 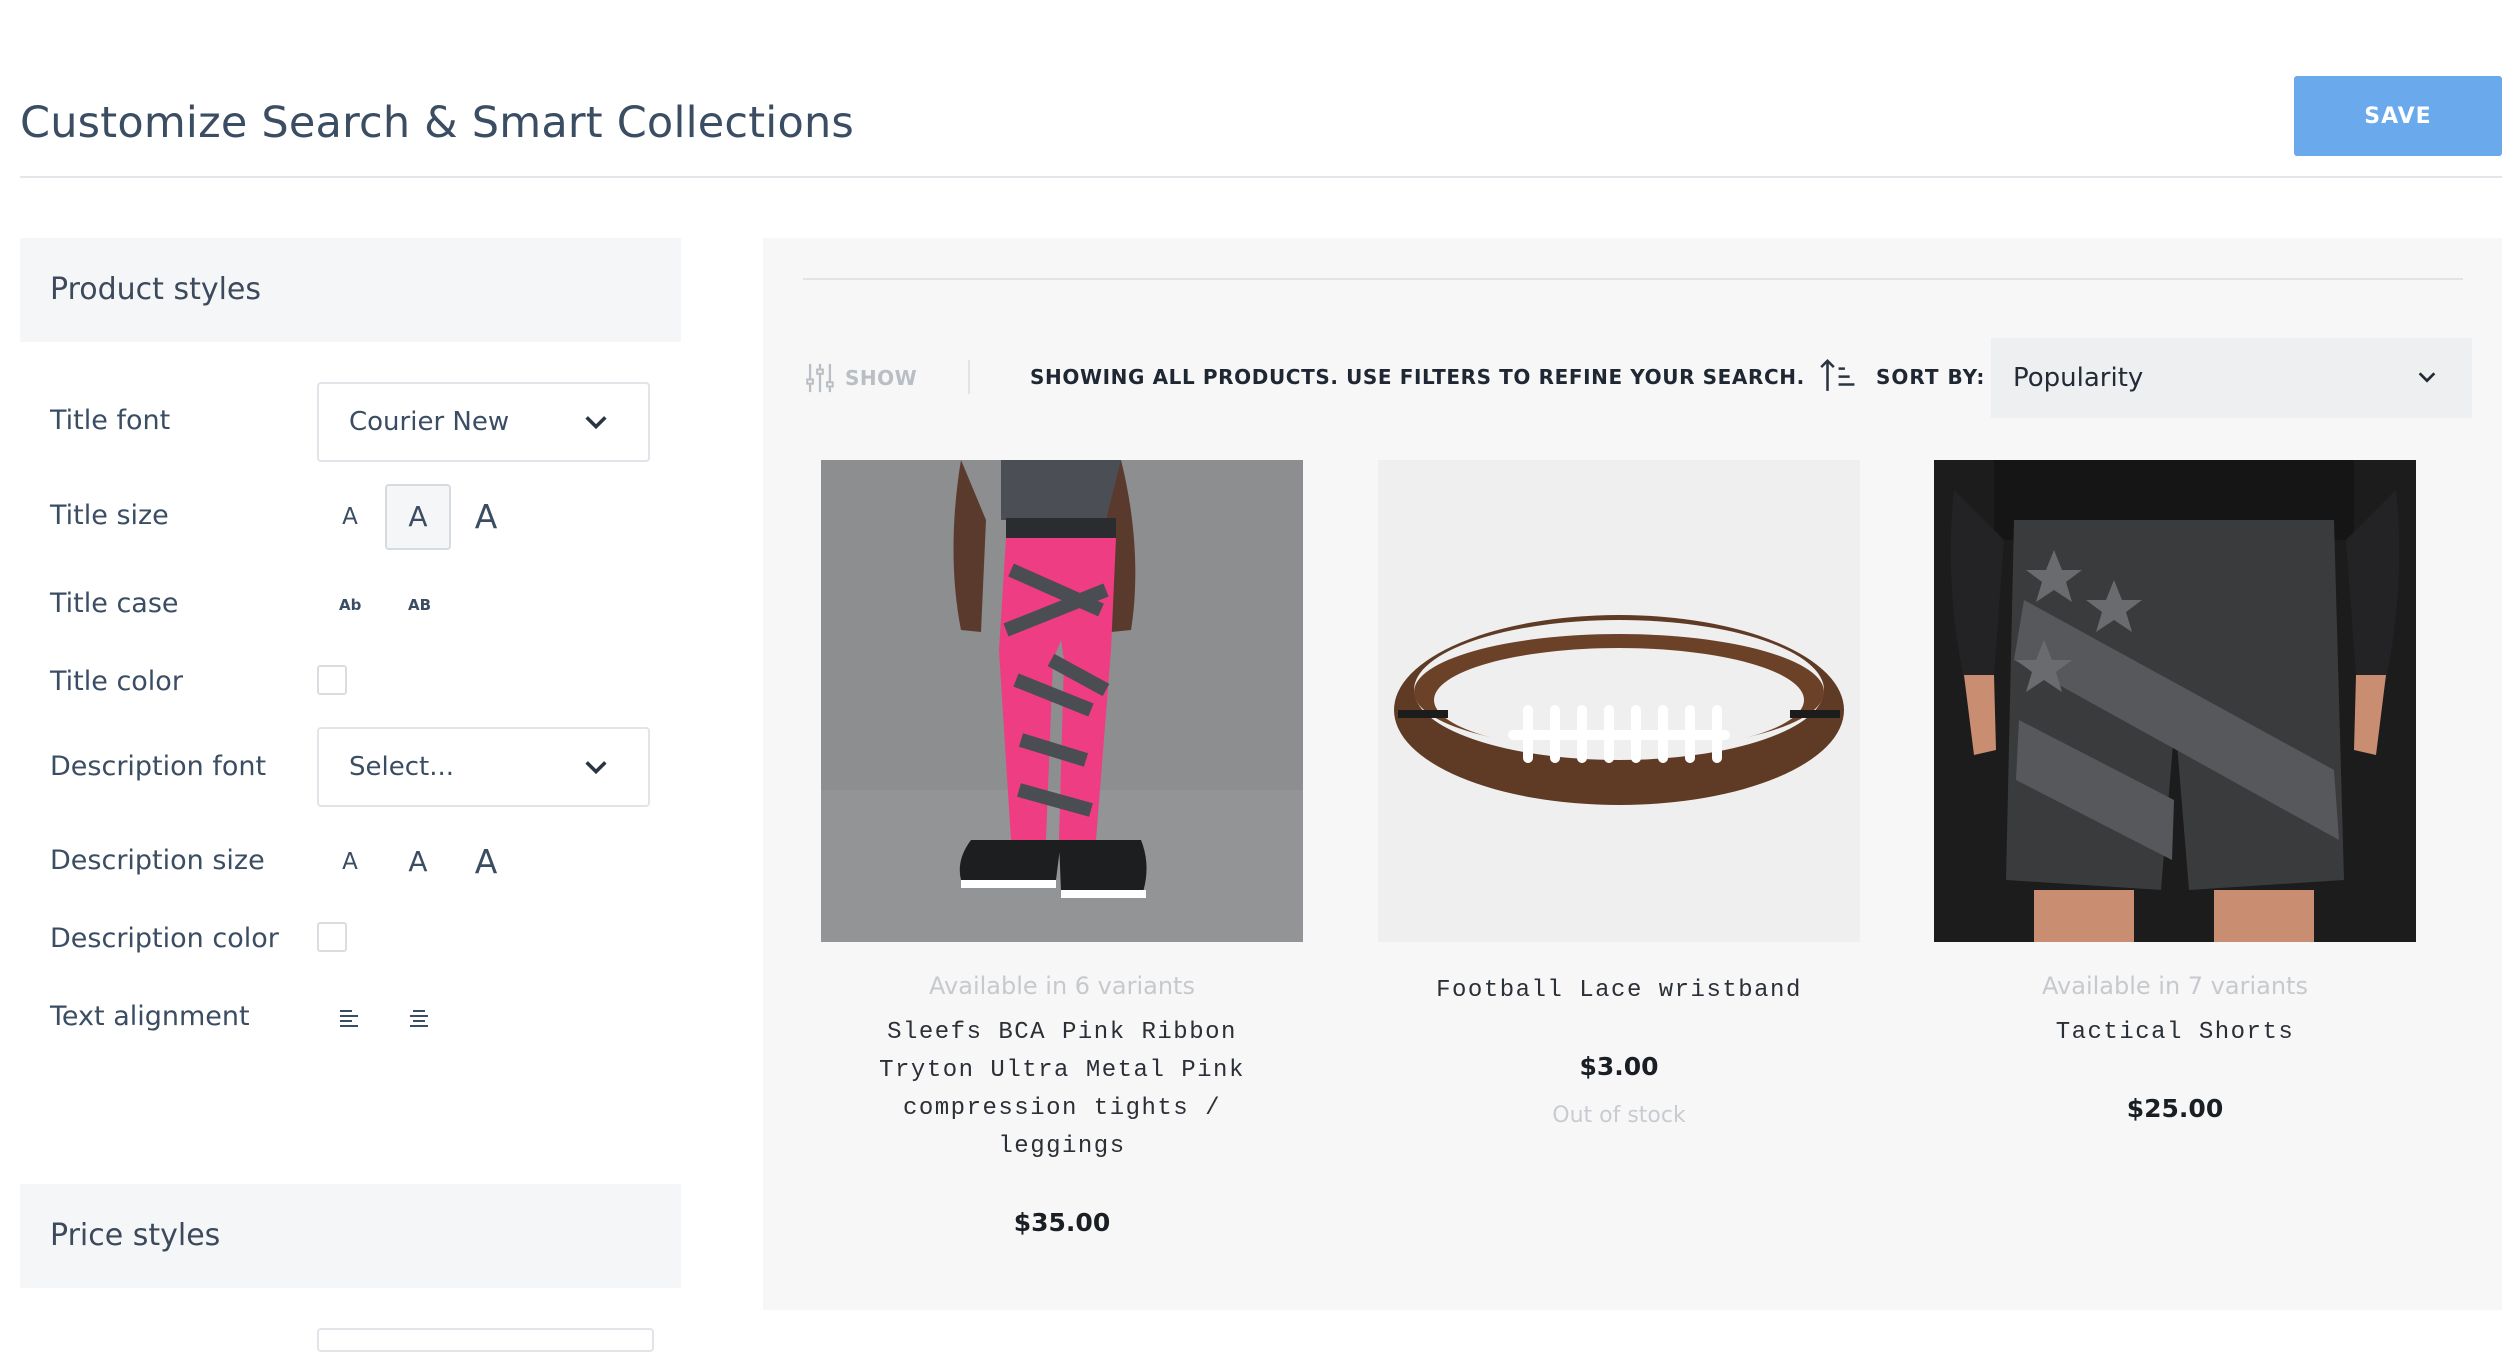 I want to click on description-font-label: Description font, so click(x=158, y=766).